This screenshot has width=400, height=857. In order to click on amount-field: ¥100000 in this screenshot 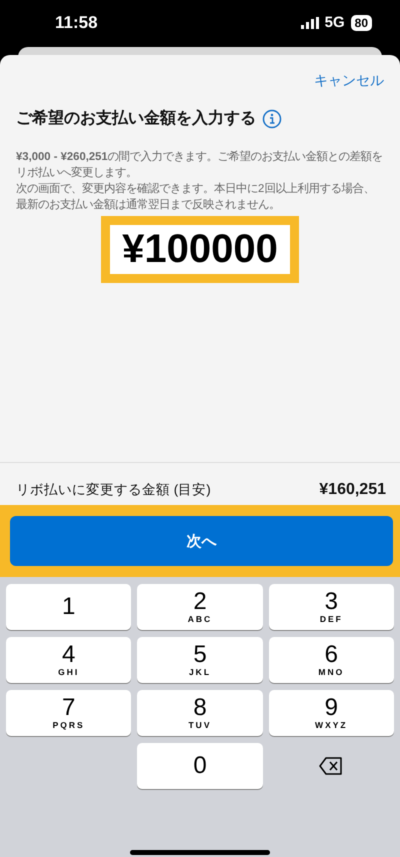, I will do `click(200, 249)`.